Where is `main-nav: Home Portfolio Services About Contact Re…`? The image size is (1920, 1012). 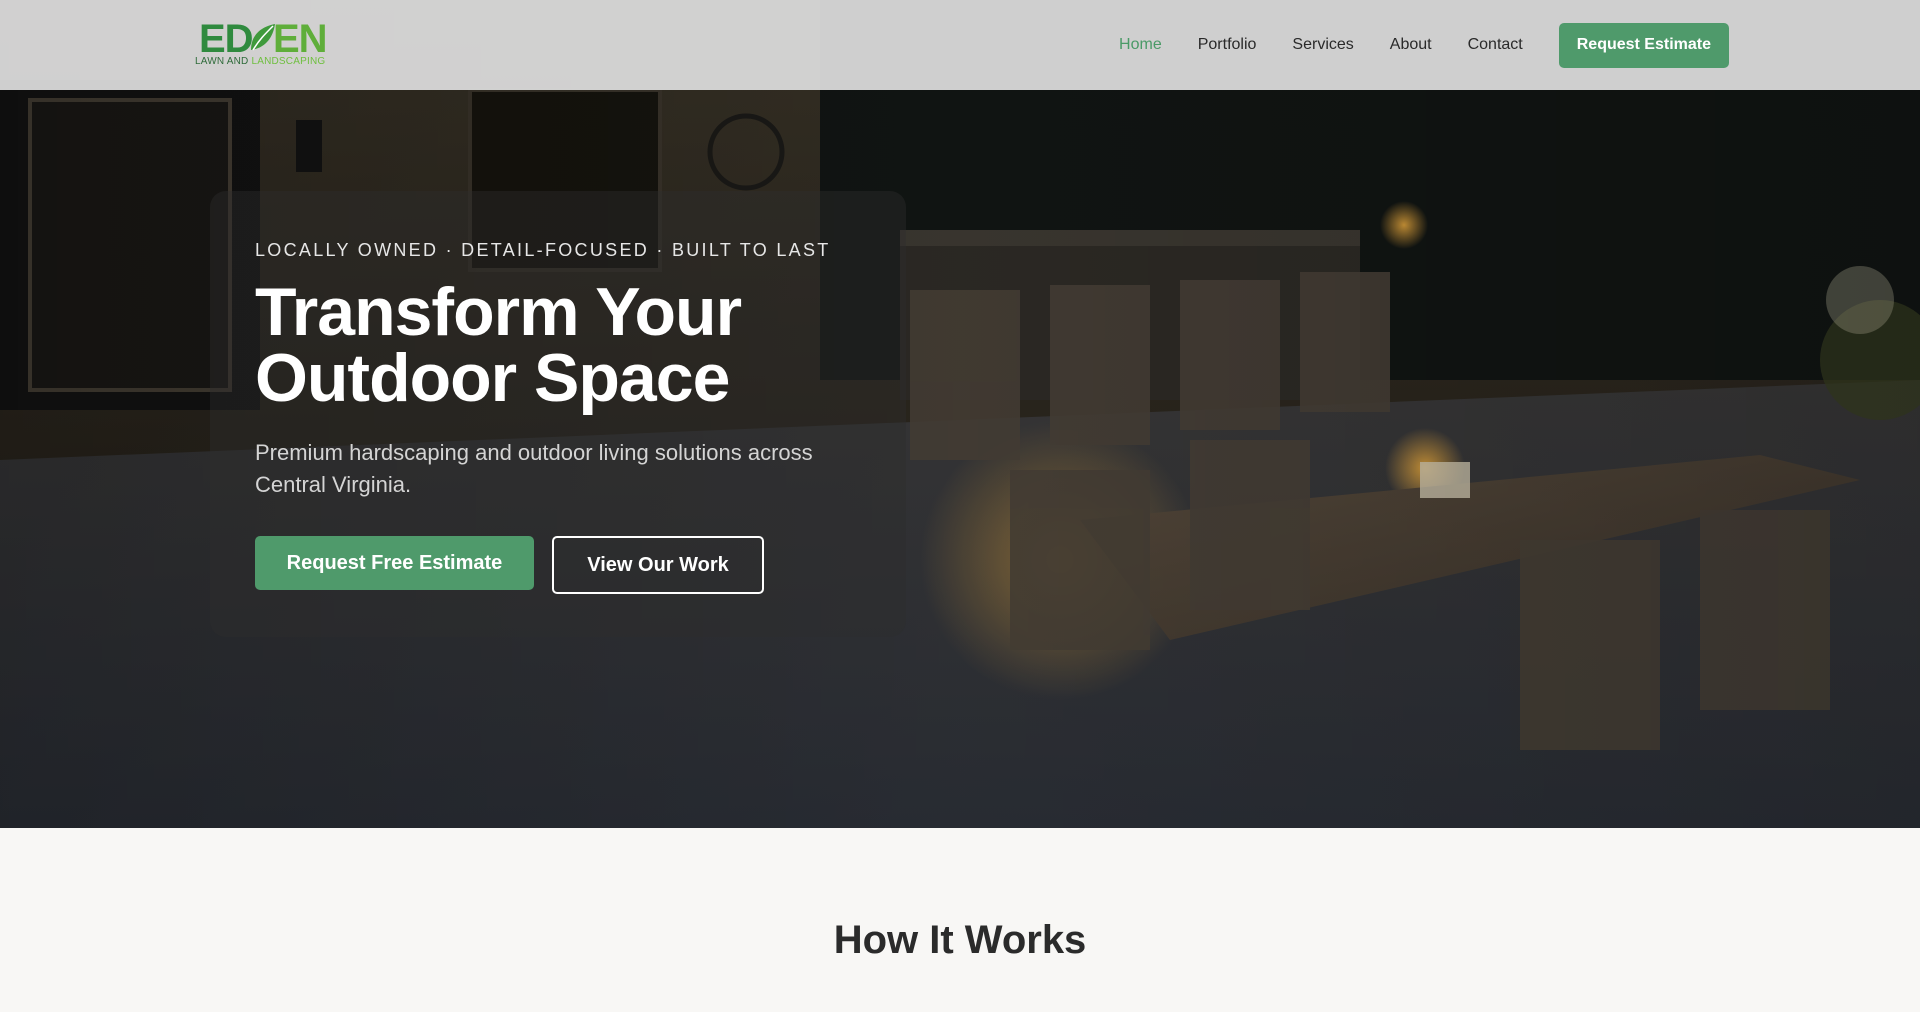 main-nav: Home Portfolio Services About Contact Re… is located at coordinates (1424, 45).